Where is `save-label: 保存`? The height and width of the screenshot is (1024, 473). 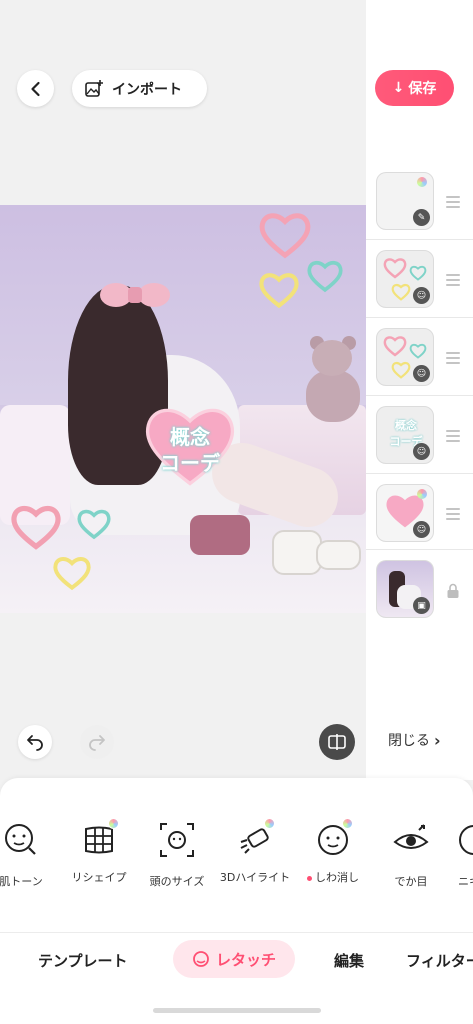
save-label: 保存 is located at coordinates (422, 89).